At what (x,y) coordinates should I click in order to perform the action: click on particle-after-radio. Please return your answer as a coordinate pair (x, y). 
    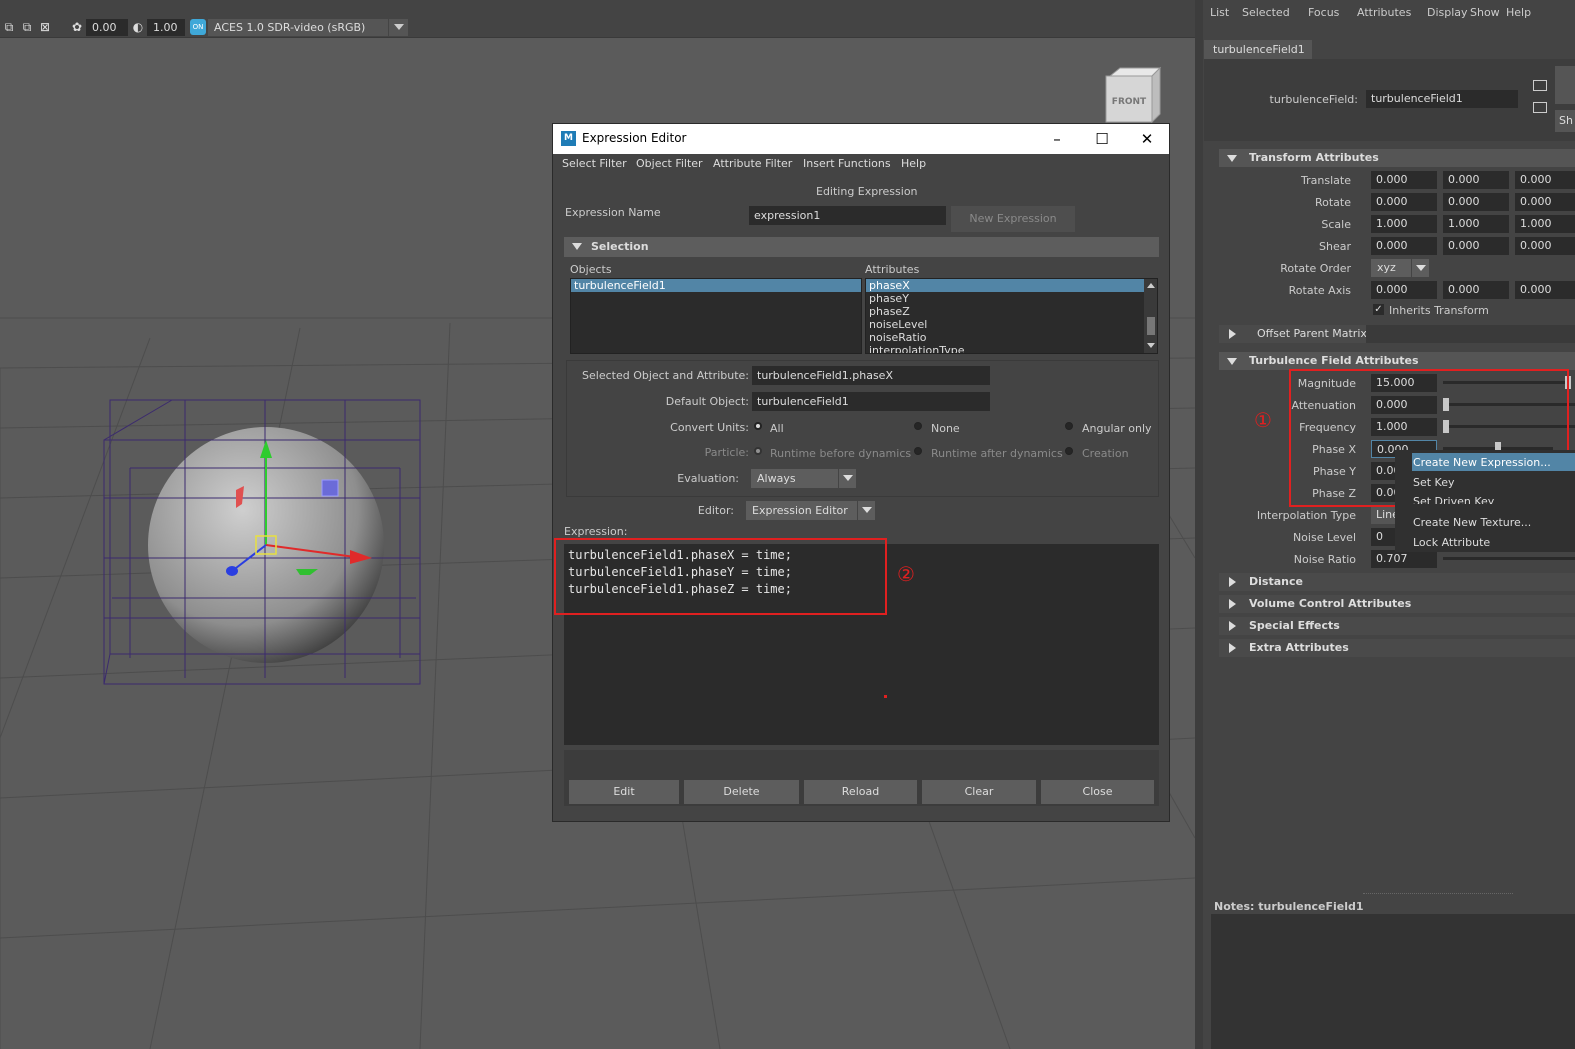
    Looking at the image, I should click on (918, 451).